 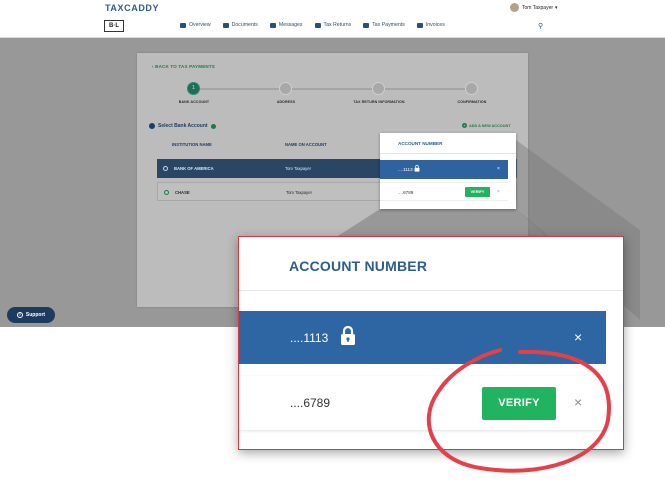 What do you see at coordinates (213, 126) in the screenshot?
I see `help-icon` at bounding box center [213, 126].